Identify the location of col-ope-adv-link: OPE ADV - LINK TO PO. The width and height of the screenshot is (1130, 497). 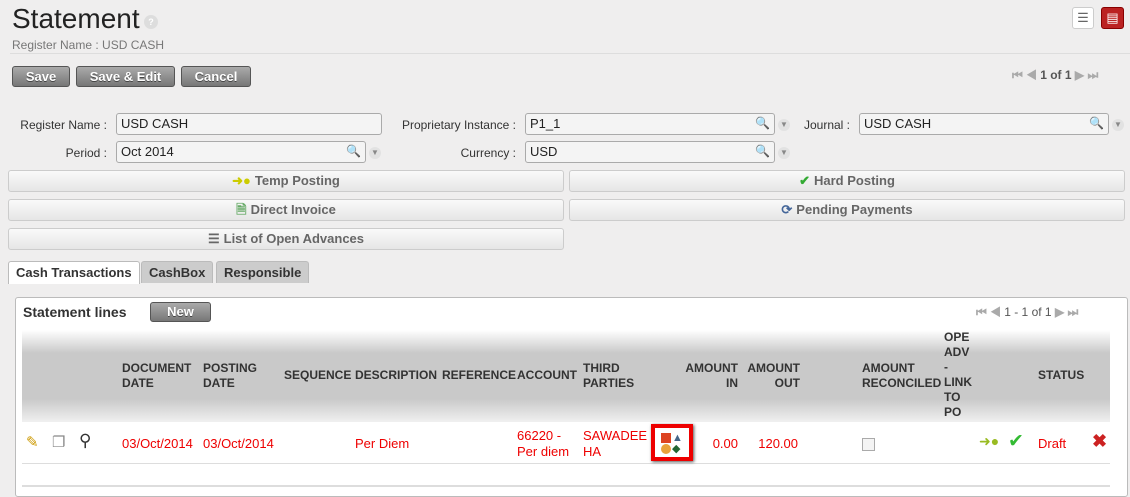
(960, 375).